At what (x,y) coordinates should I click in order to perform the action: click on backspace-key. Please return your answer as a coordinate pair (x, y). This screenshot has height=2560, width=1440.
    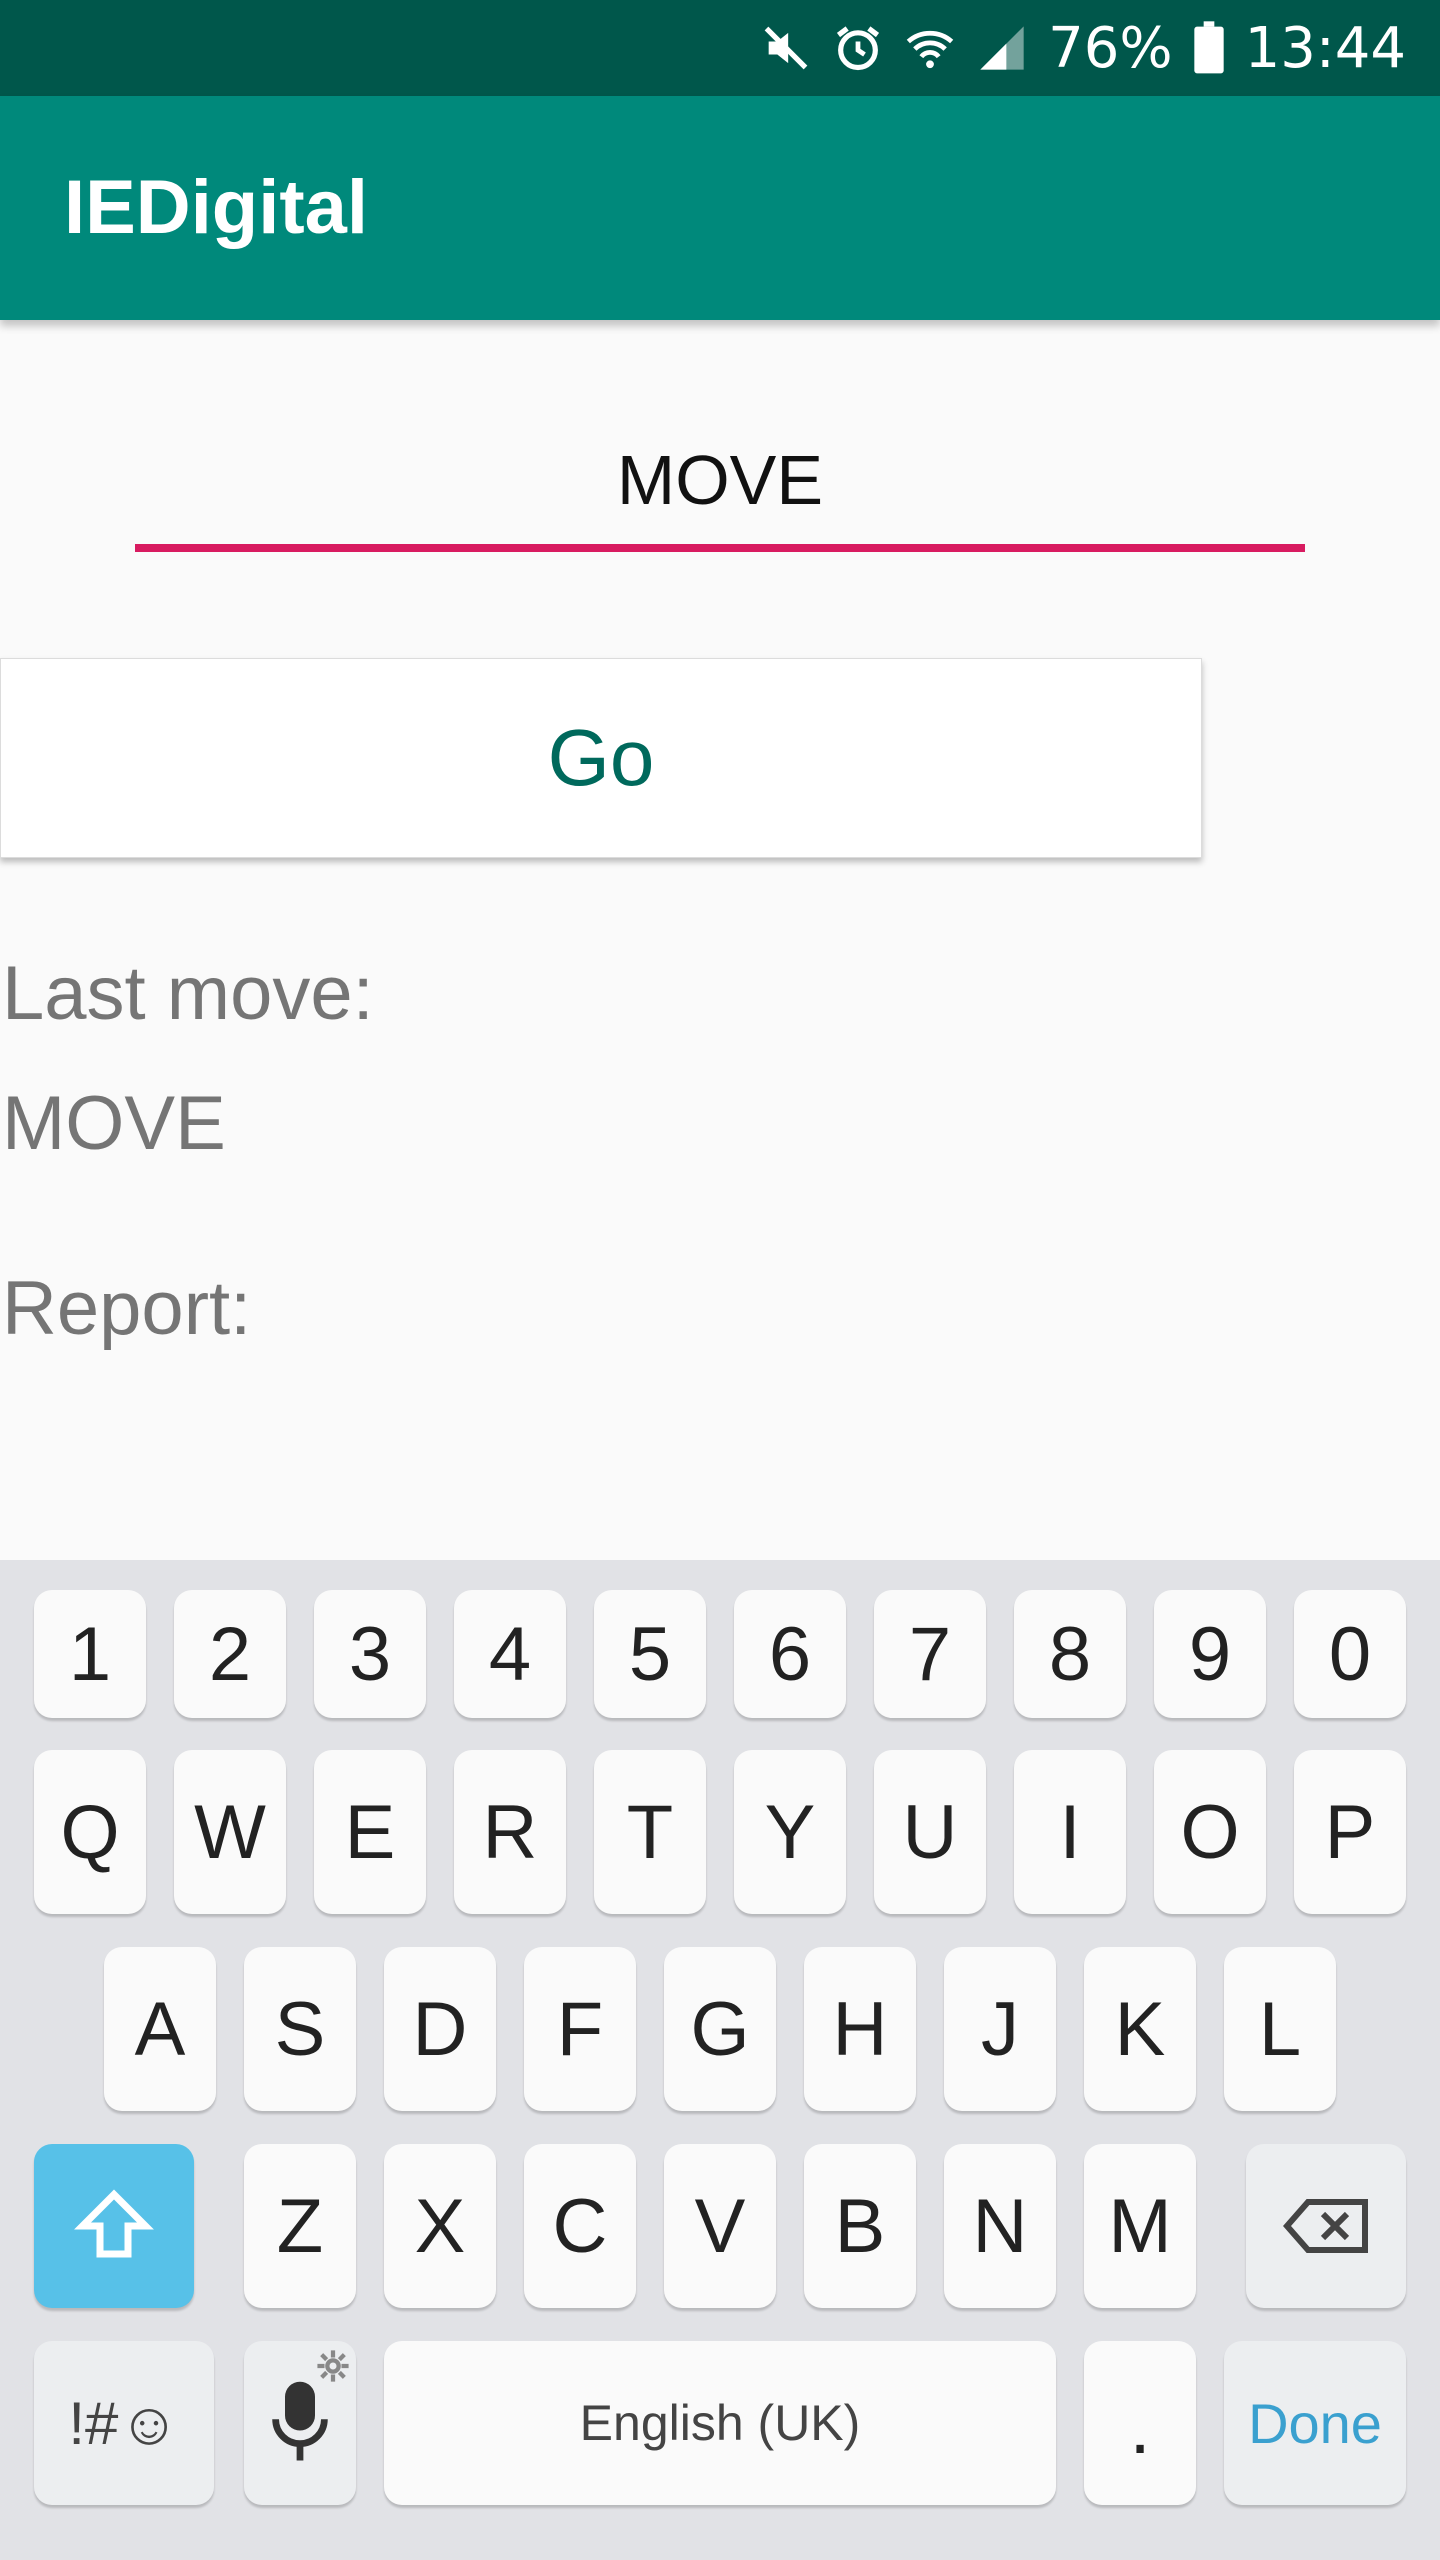
    Looking at the image, I should click on (1326, 2226).